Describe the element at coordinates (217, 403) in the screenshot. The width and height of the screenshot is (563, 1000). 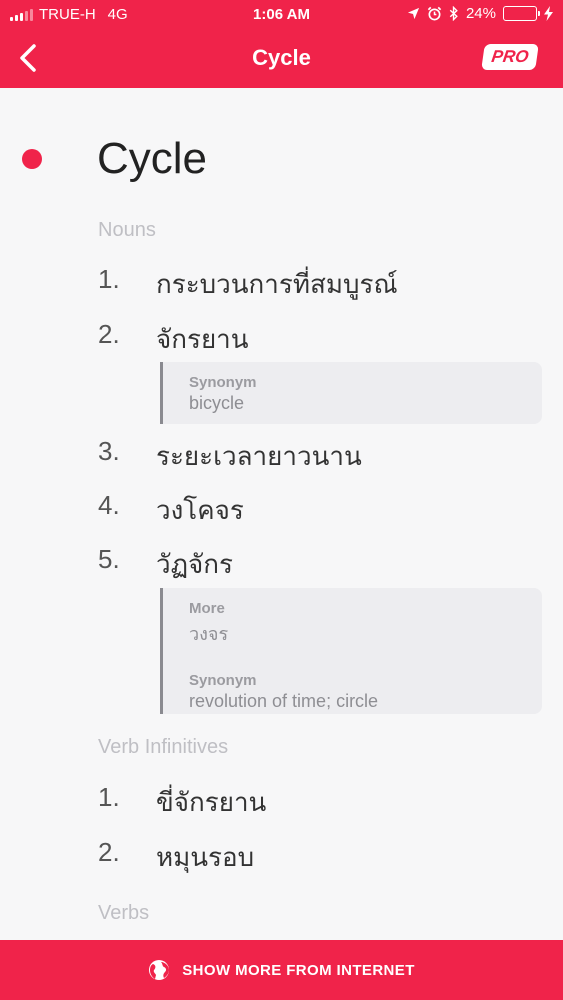
I see `synonym-value: bicycle` at that location.